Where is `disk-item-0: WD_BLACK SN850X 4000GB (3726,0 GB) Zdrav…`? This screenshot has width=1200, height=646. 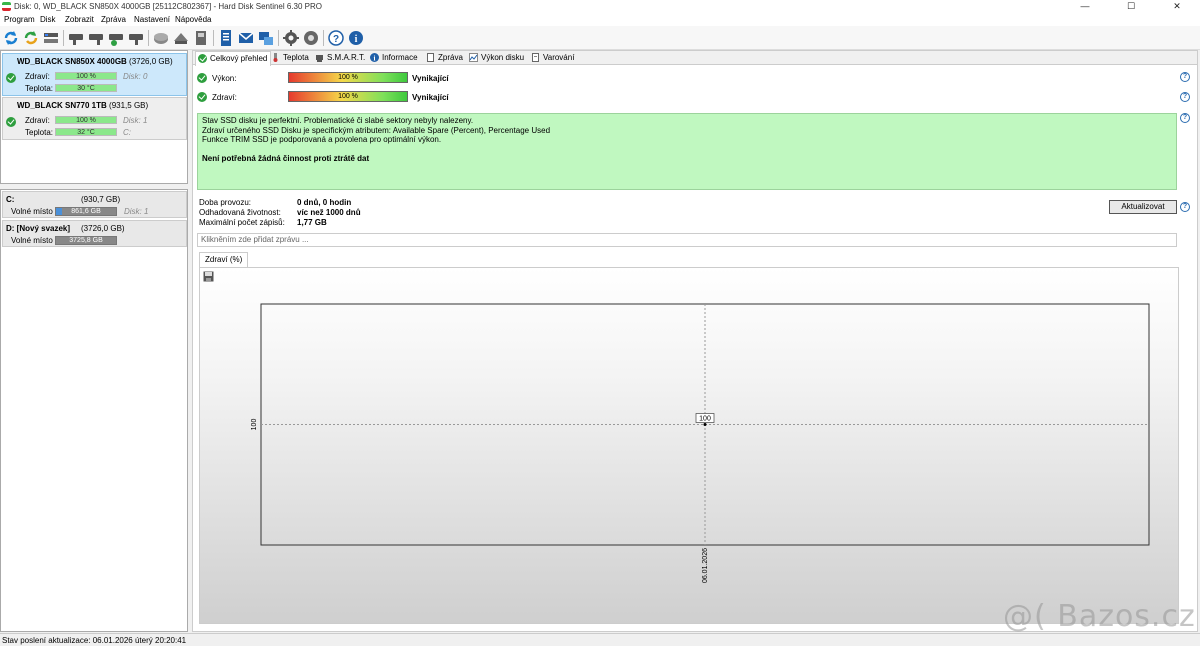 disk-item-0: WD_BLACK SN850X 4000GB (3726,0 GB) Zdrav… is located at coordinates (94, 74).